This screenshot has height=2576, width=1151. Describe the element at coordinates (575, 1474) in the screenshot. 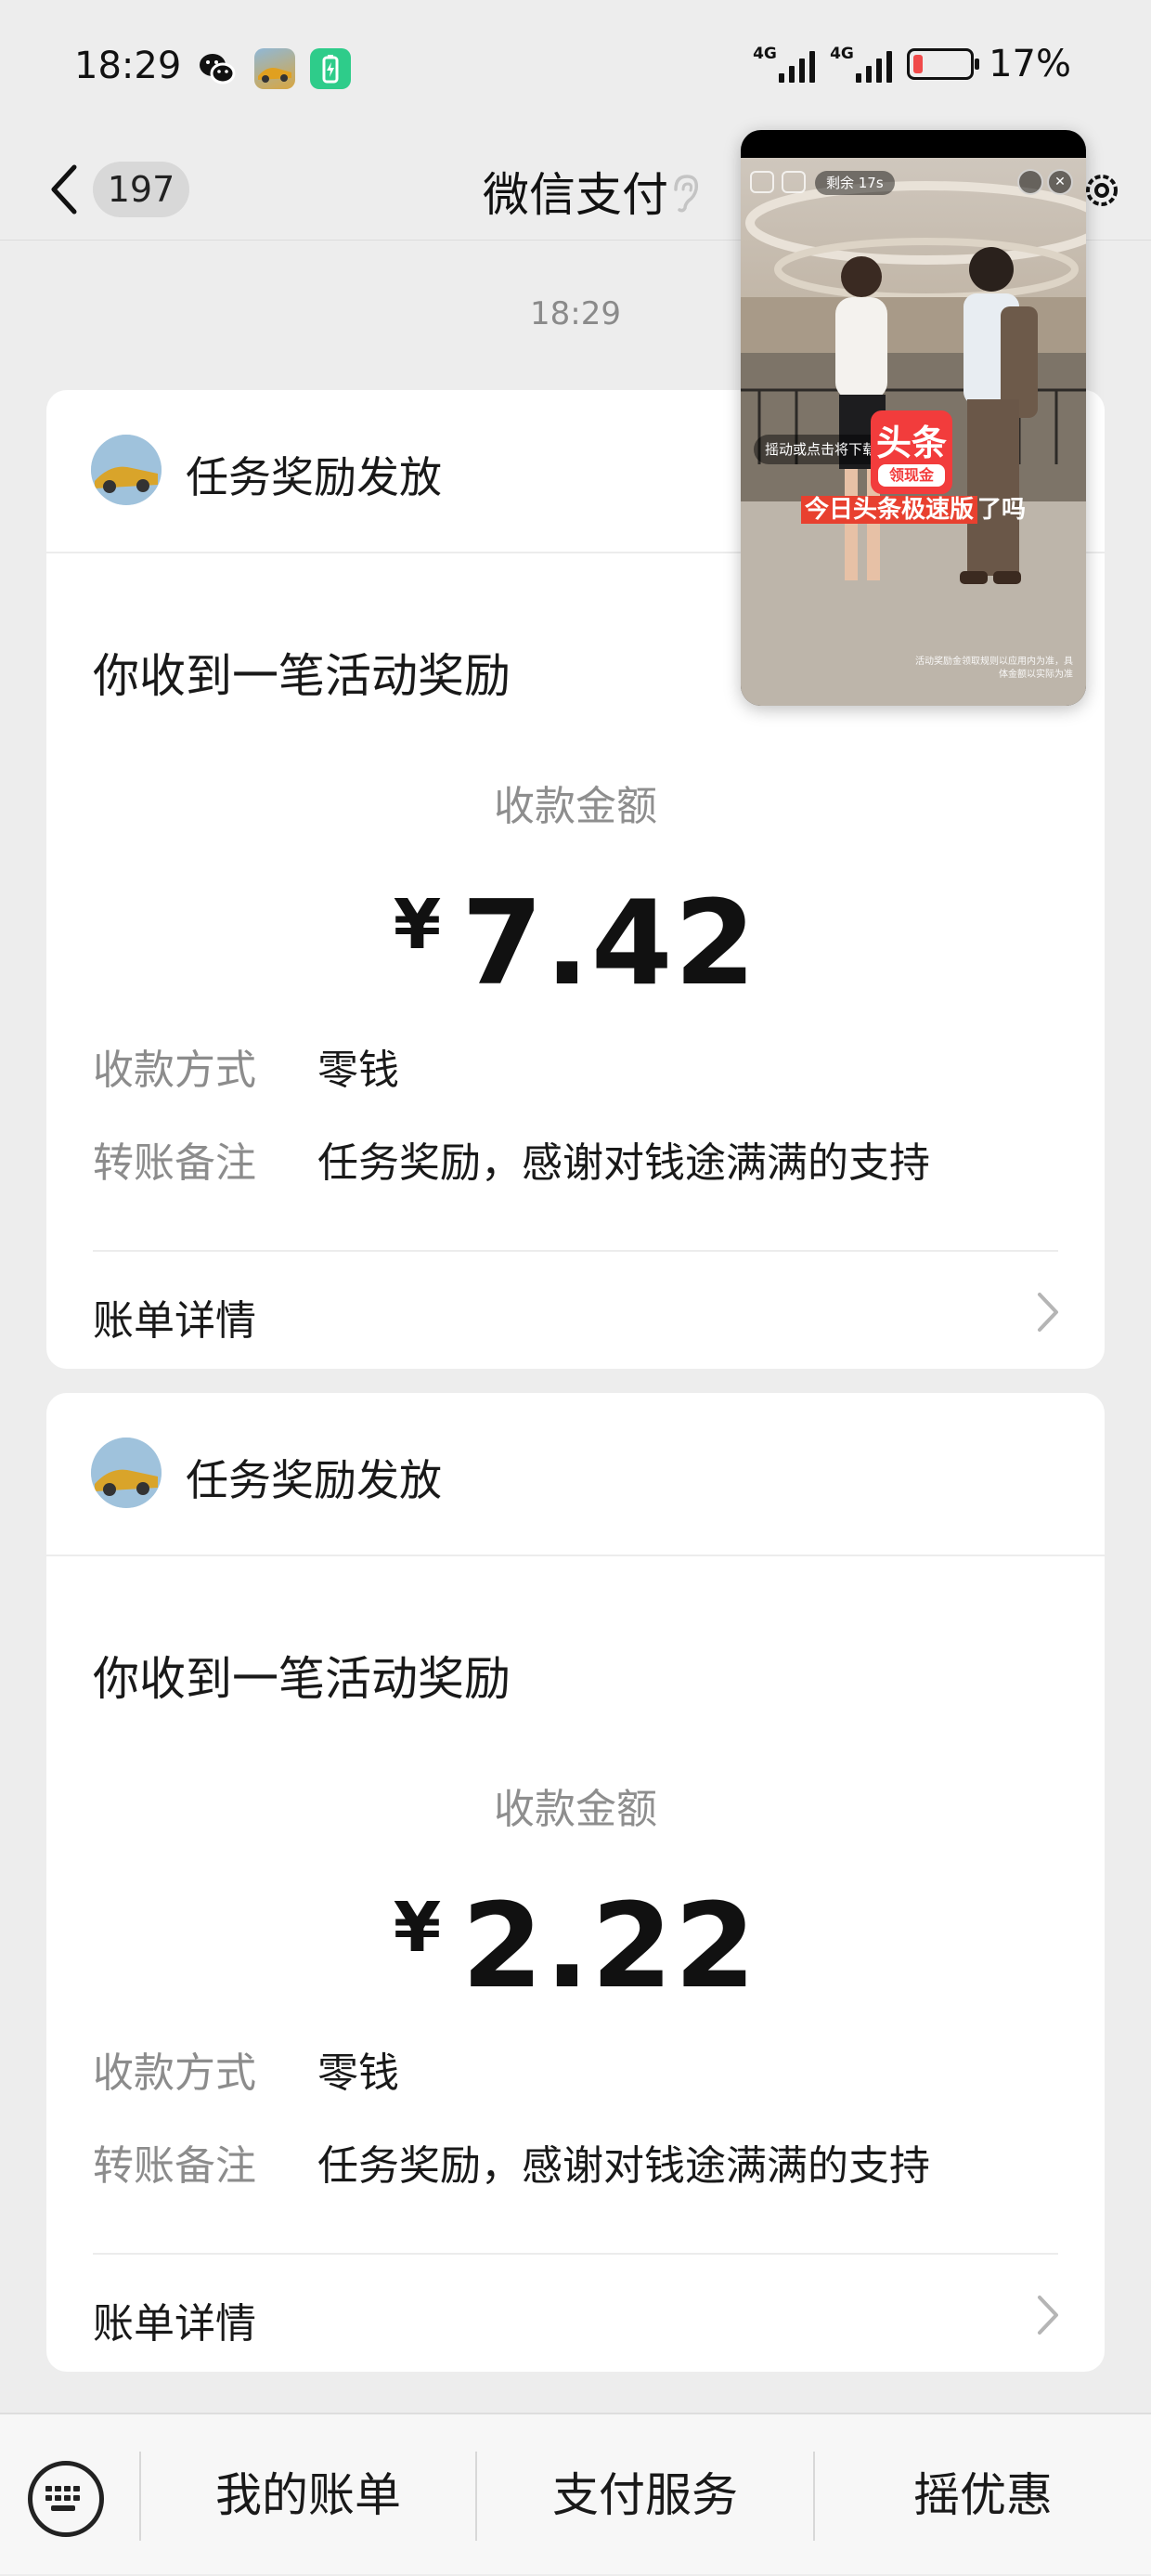

I see `card-header: 任务奖励发放` at that location.